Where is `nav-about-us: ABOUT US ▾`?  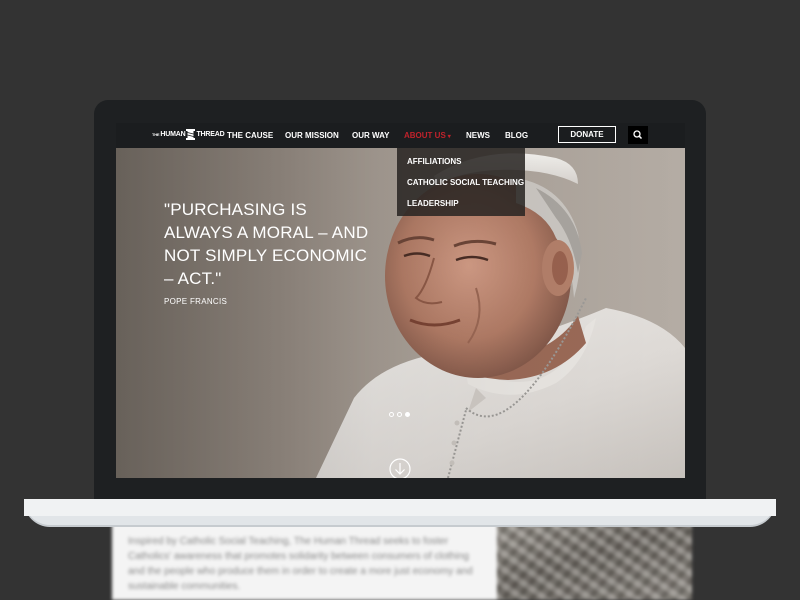 nav-about-us: ABOUT US ▾ is located at coordinates (427, 135).